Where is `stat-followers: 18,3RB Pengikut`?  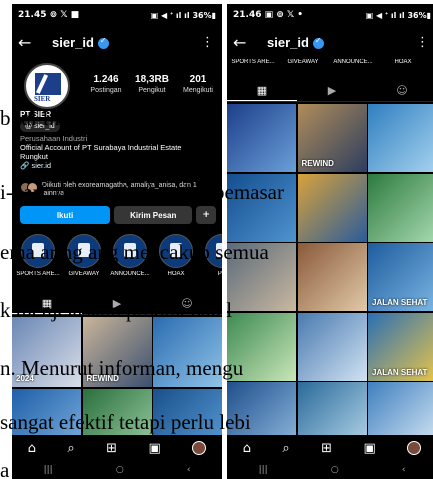 stat-followers: 18,3RB Pengikut is located at coordinates (152, 84).